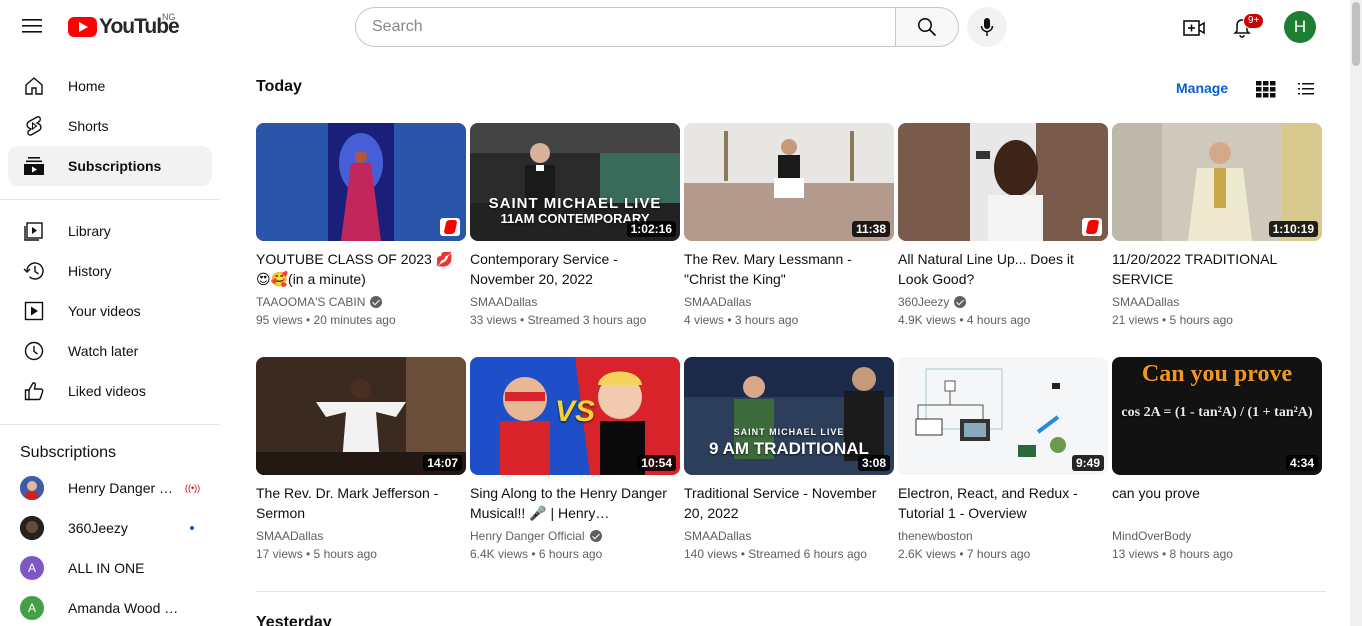  What do you see at coordinates (1356, 34) in the screenshot?
I see `scrollbar-thumb` at bounding box center [1356, 34].